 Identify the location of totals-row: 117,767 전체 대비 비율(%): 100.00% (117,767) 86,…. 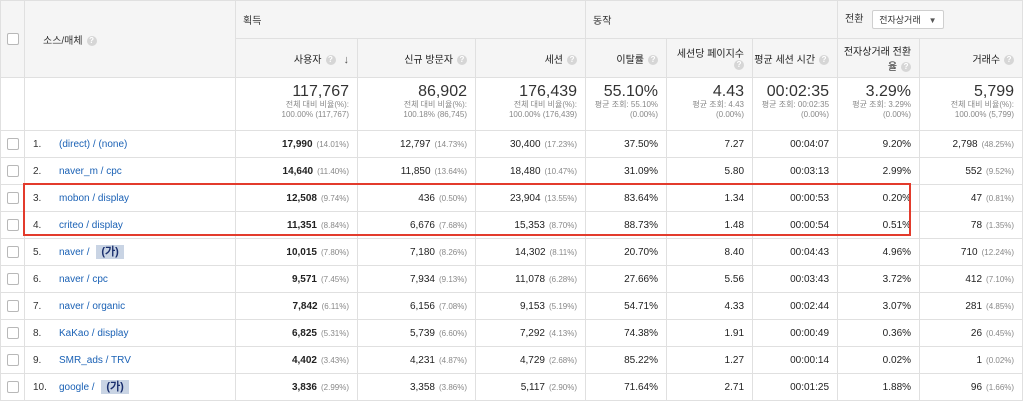
(512, 104).